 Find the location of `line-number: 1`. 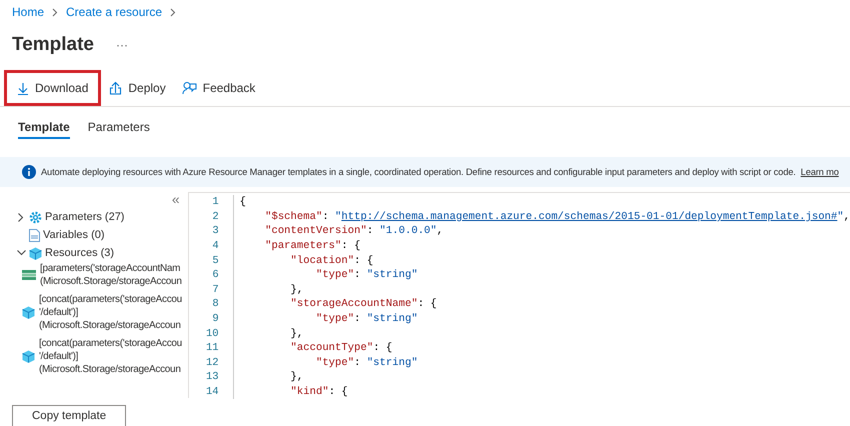

line-number: 1 is located at coordinates (211, 202).